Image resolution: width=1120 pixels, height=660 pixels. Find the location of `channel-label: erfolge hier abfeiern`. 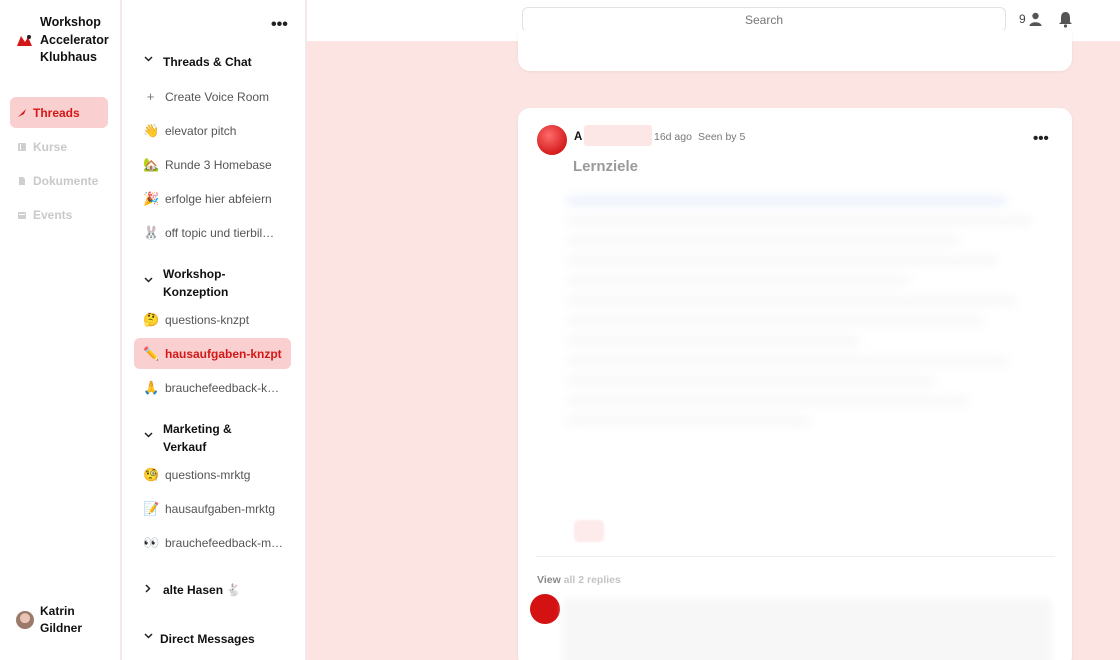

channel-label: erfolge hier abfeiern is located at coordinates (218, 198).